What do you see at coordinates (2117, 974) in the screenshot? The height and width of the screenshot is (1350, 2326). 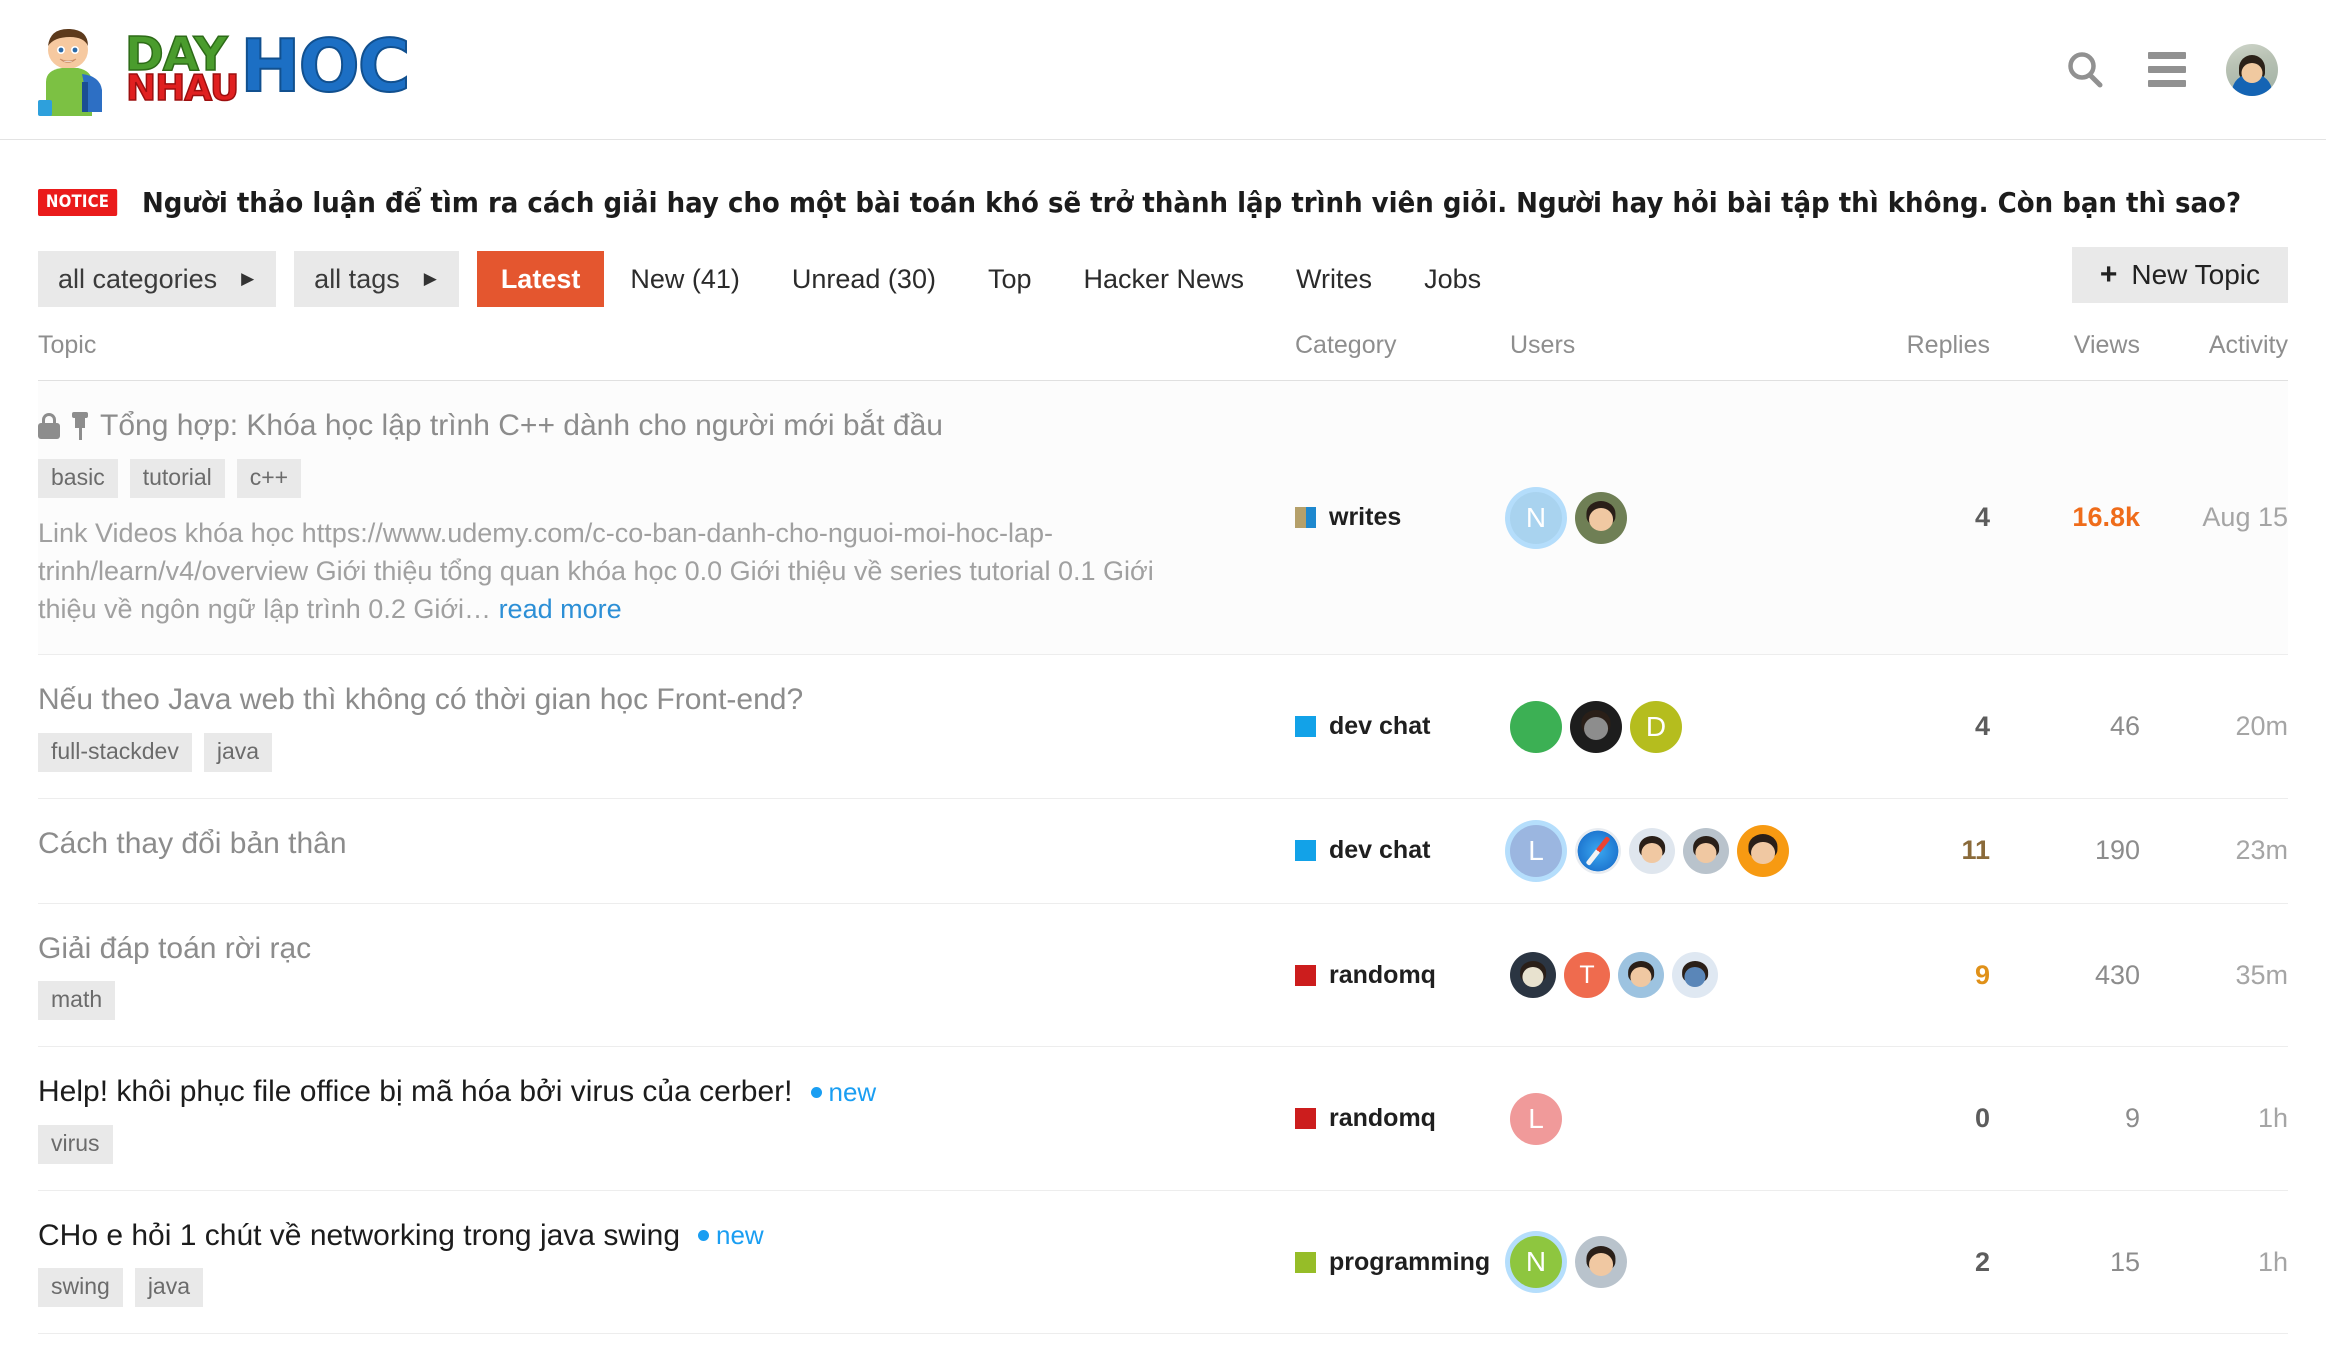 I see `views-count: 430` at bounding box center [2117, 974].